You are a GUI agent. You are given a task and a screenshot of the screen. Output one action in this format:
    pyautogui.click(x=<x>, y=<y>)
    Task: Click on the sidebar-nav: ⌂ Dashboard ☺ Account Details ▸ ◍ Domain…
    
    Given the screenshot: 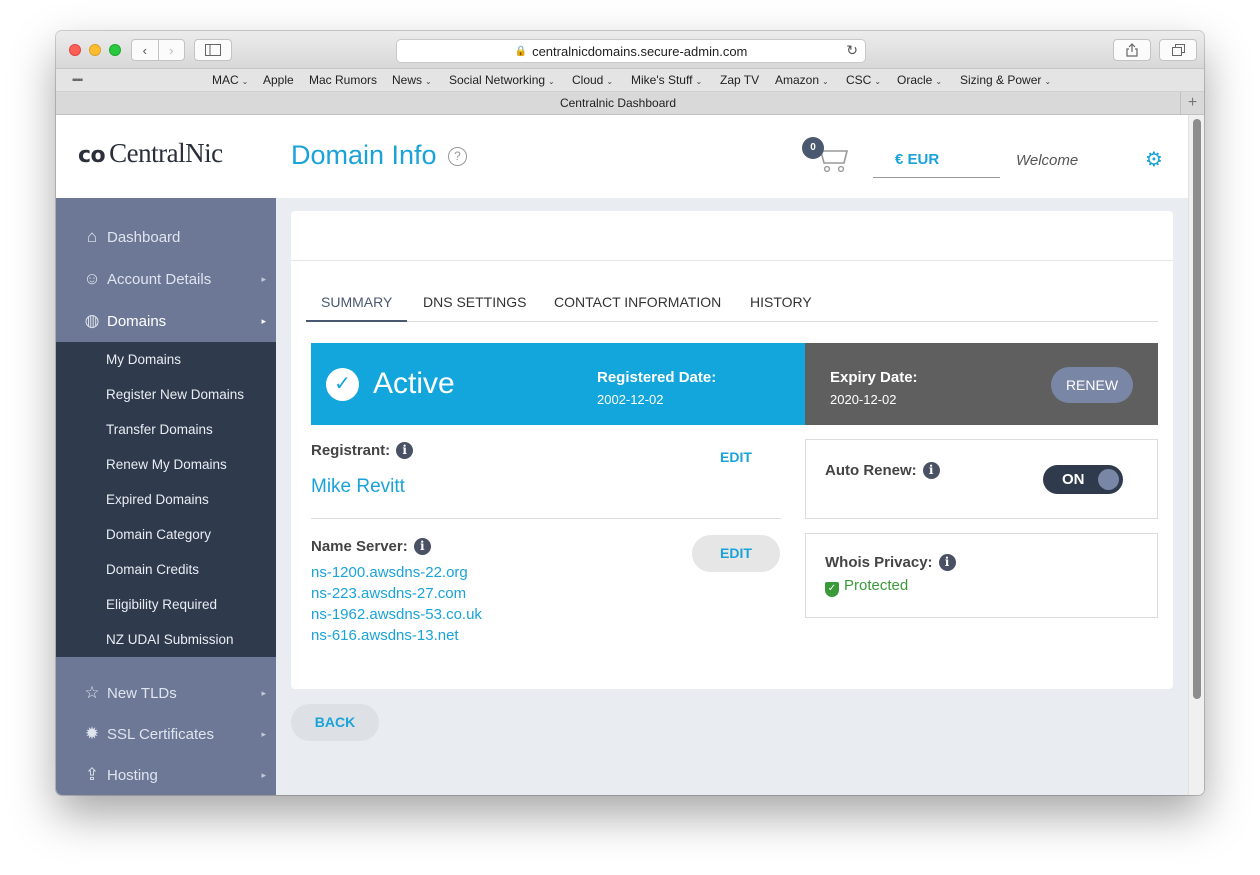 What is the action you would take?
    pyautogui.click(x=166, y=496)
    